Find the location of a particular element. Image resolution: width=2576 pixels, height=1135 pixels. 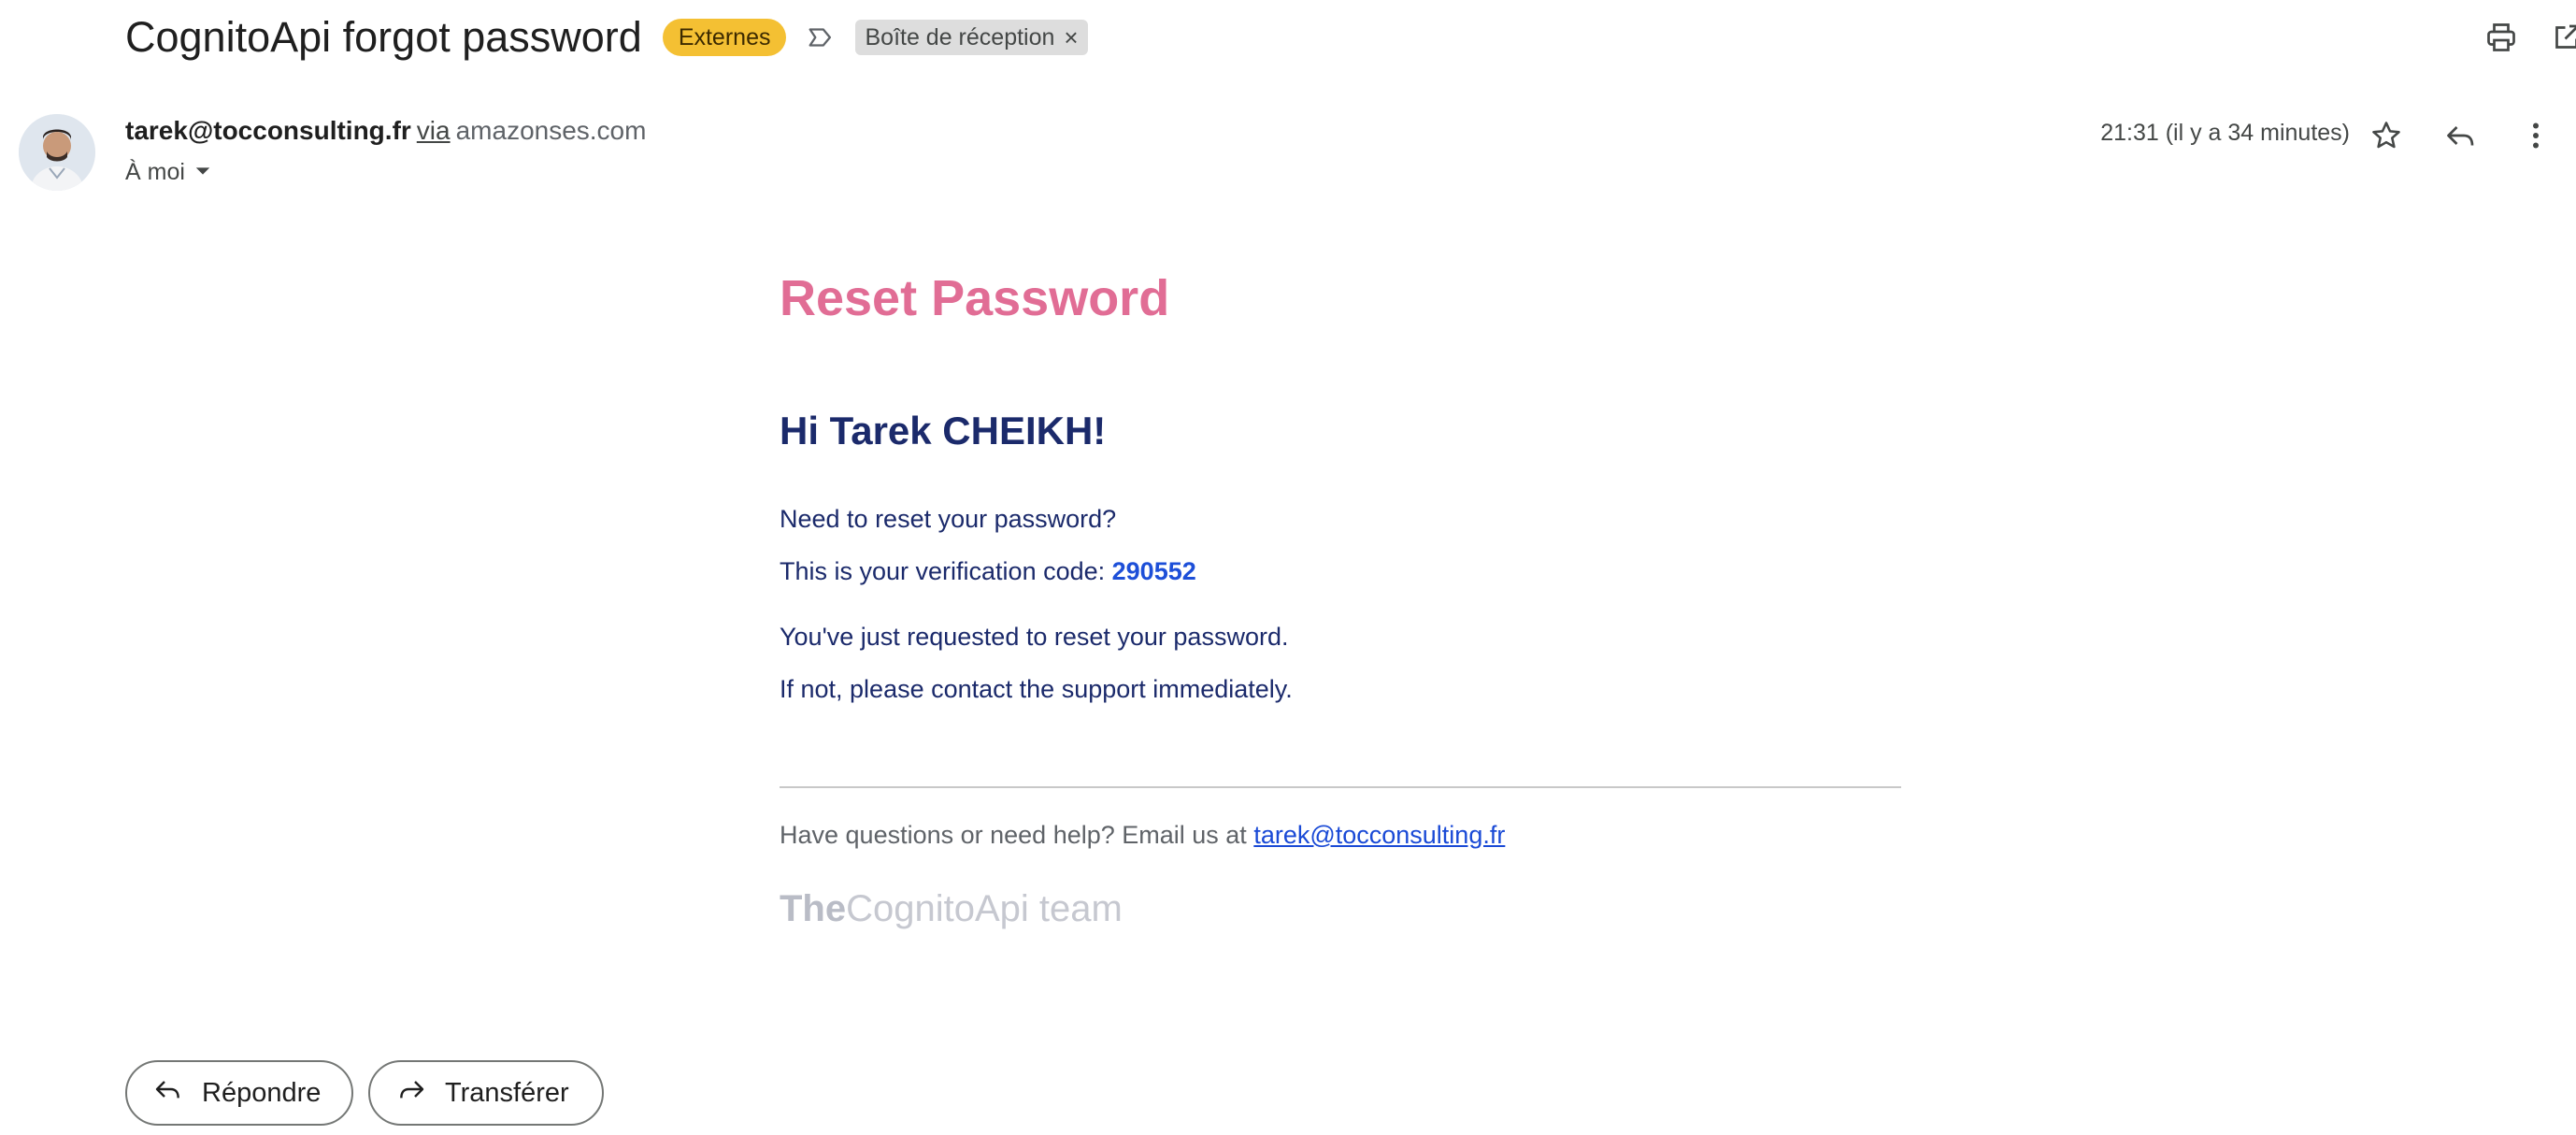

sender-line: tarek@tocconsulting.fr via amazonses.com is located at coordinates (385, 131).